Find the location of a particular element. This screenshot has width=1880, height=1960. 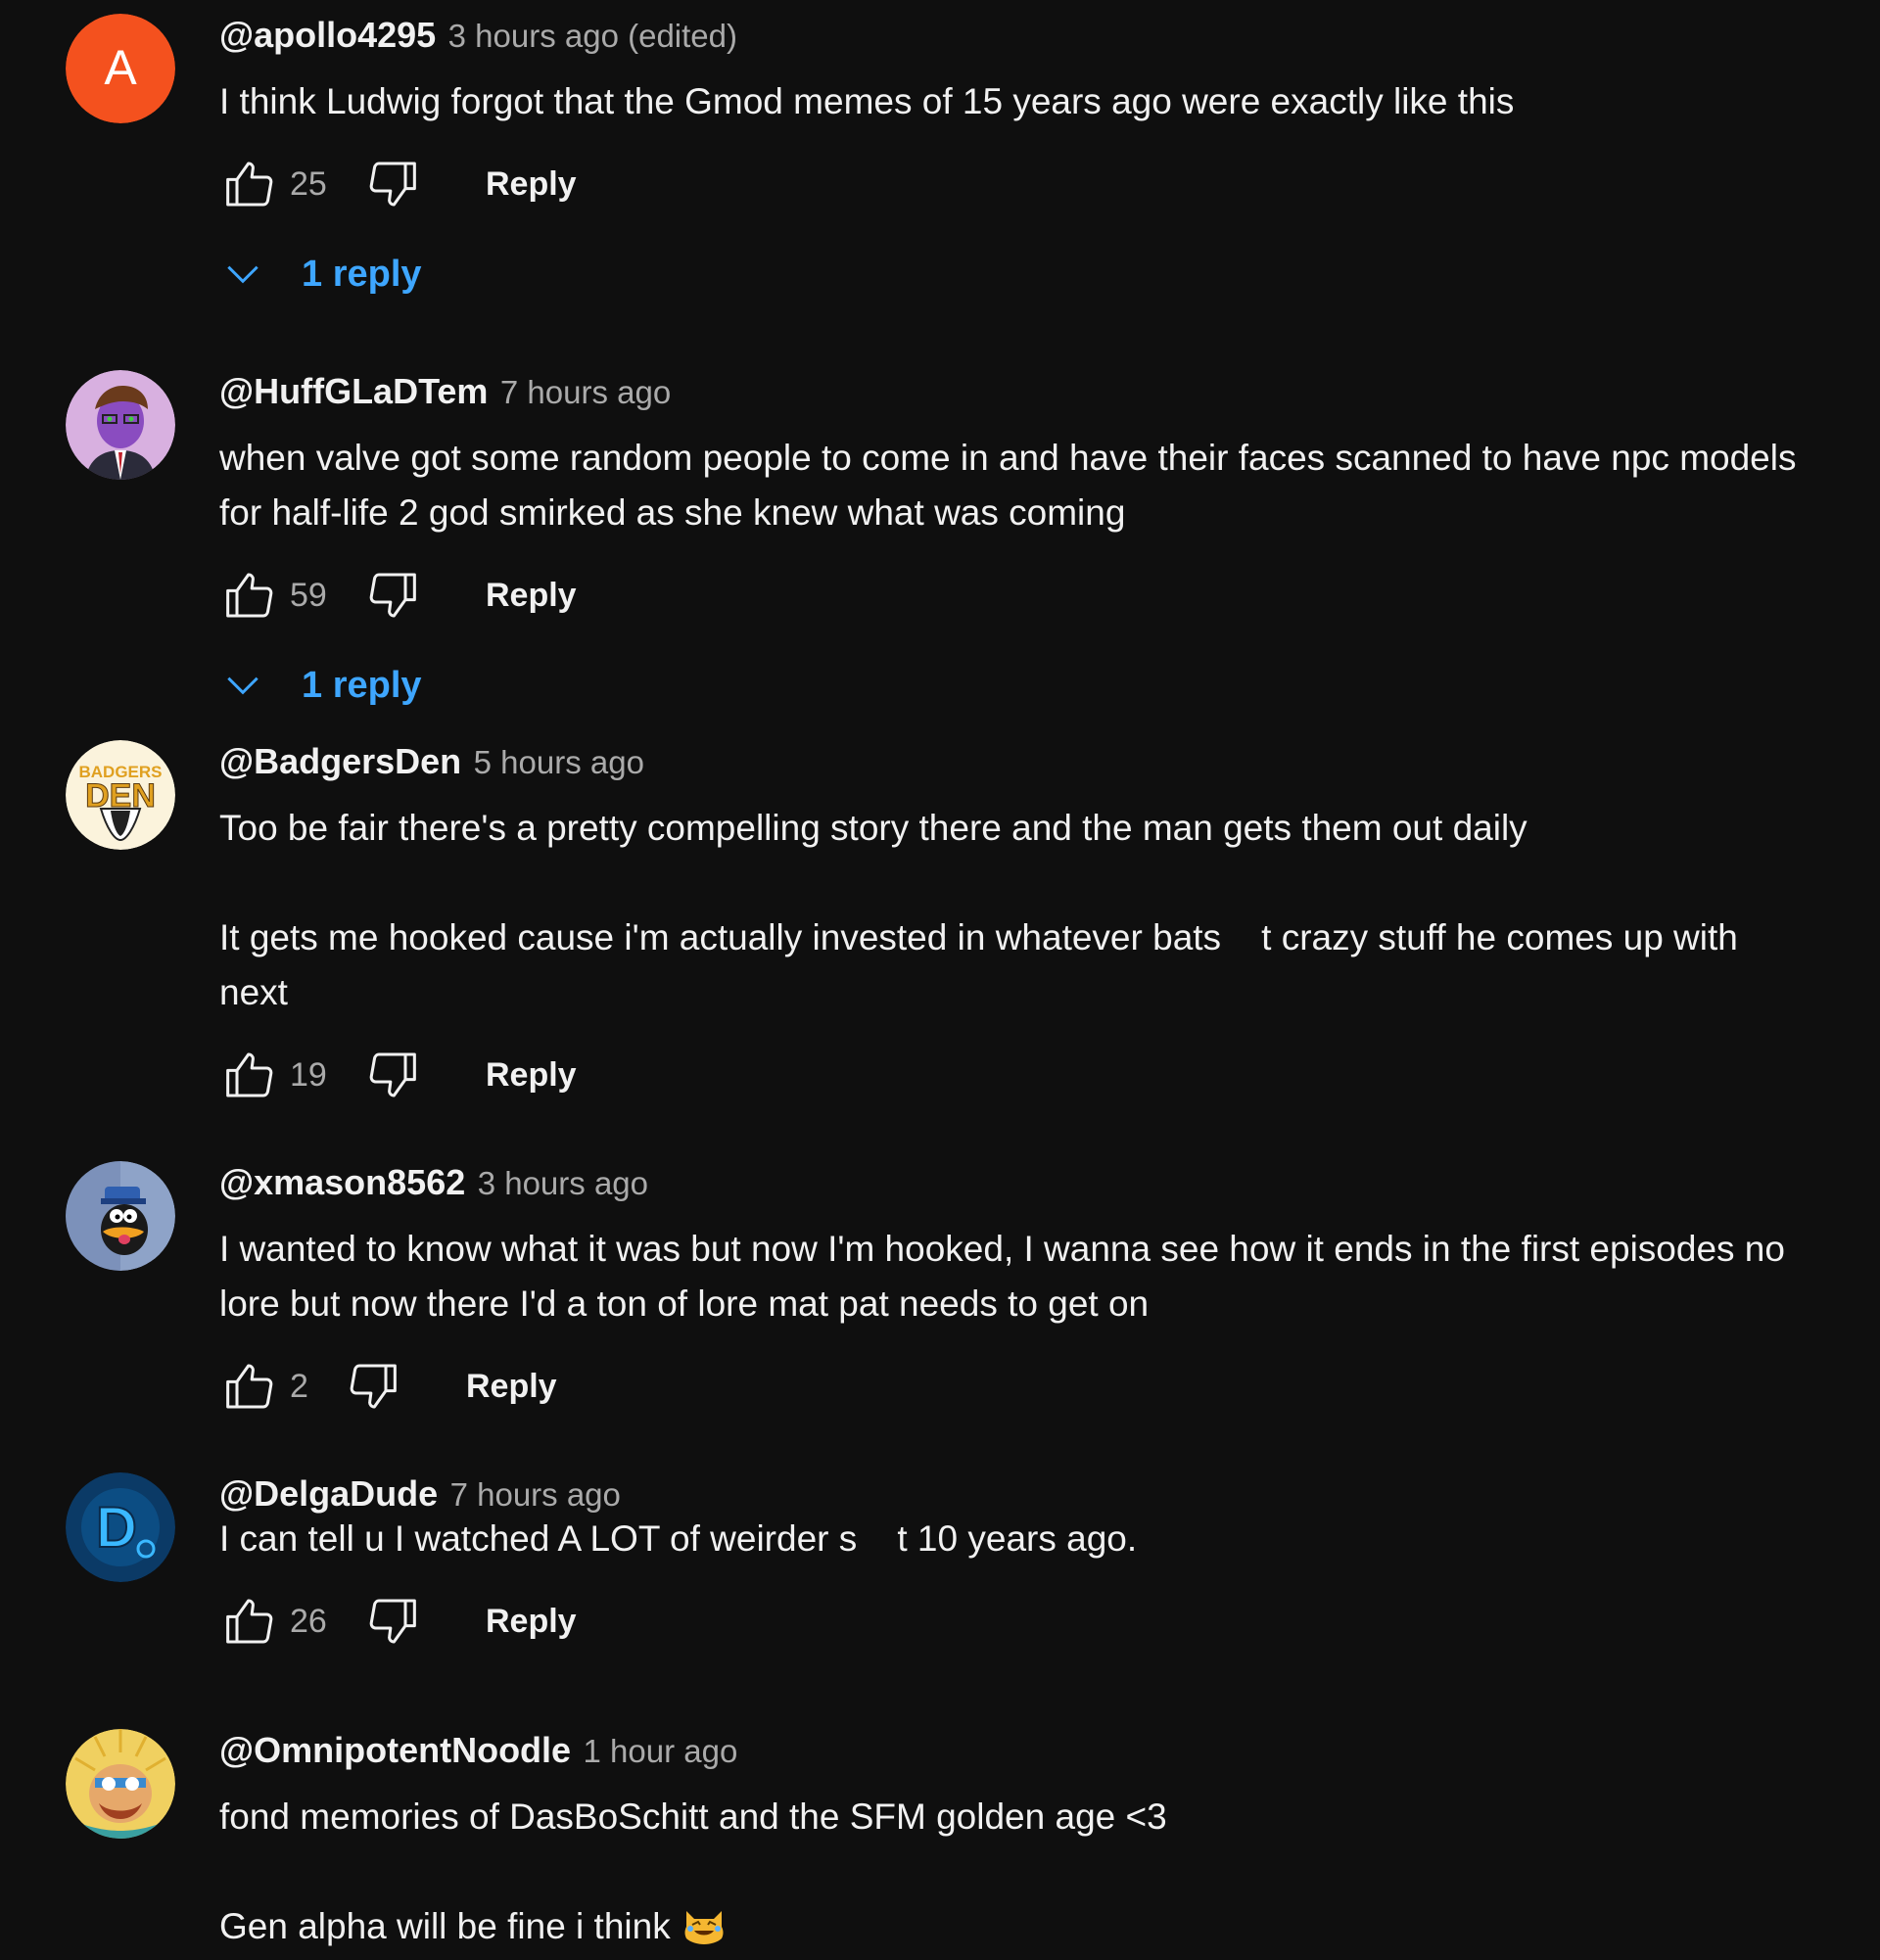

like-count: 59 is located at coordinates (308, 595).